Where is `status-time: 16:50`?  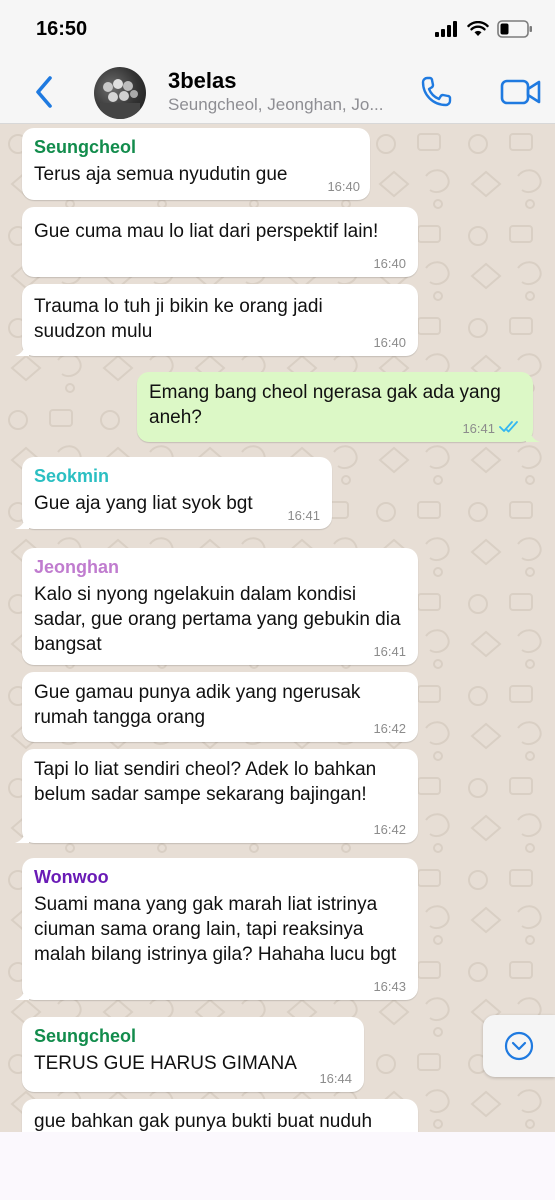
status-time: 16:50 is located at coordinates (62, 29).